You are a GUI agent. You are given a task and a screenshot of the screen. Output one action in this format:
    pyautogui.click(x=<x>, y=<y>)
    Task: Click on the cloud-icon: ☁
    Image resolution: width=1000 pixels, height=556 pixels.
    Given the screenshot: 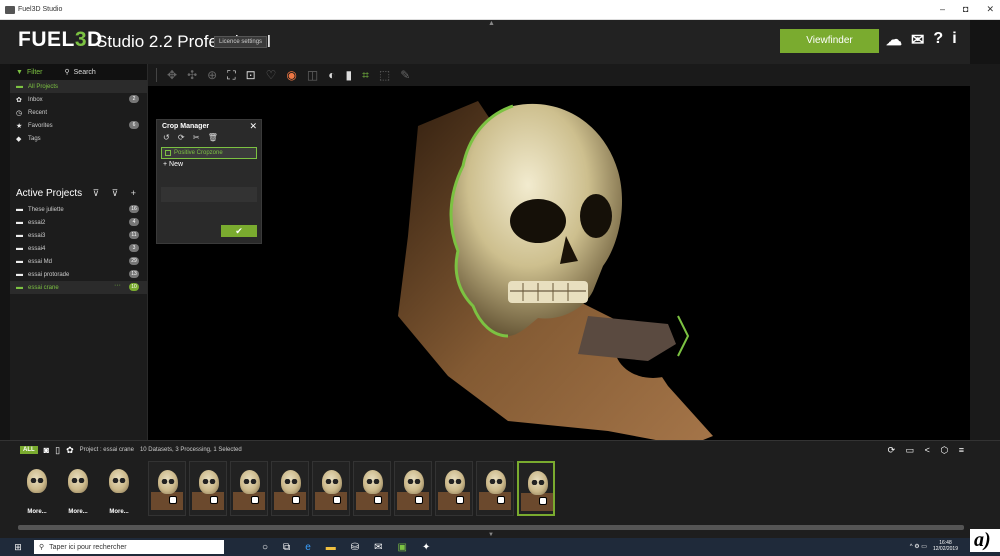 What is the action you would take?
    pyautogui.click(x=894, y=40)
    